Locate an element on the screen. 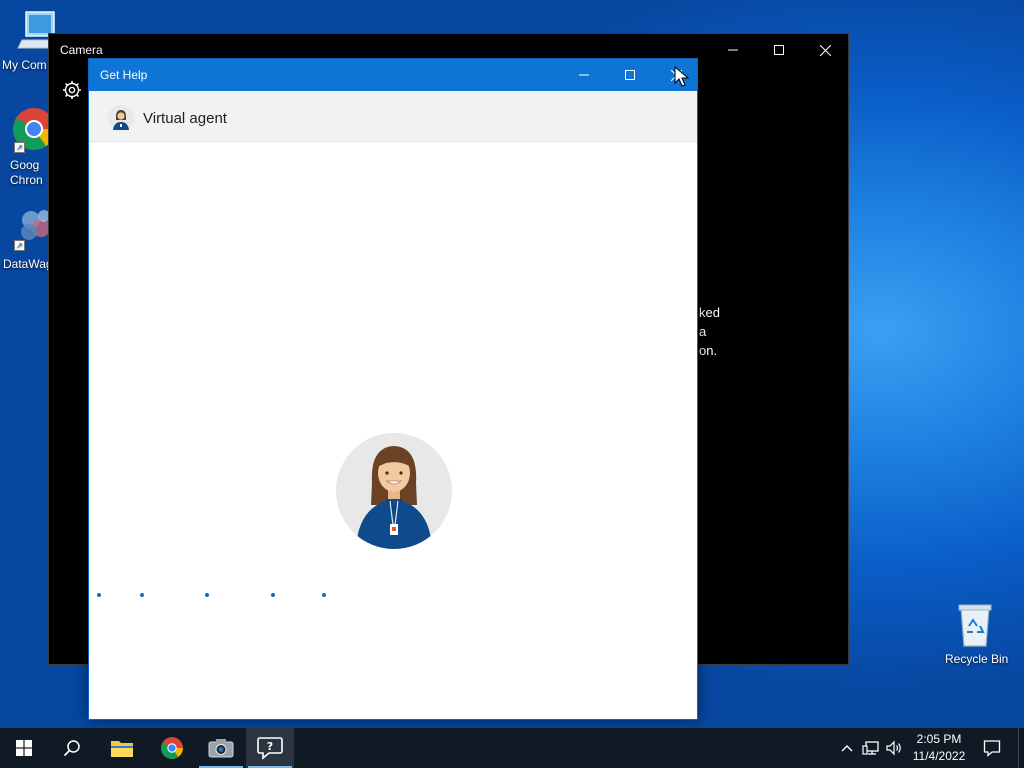 The image size is (1024, 768). camera-message: ked a on. is located at coordinates (709, 331).